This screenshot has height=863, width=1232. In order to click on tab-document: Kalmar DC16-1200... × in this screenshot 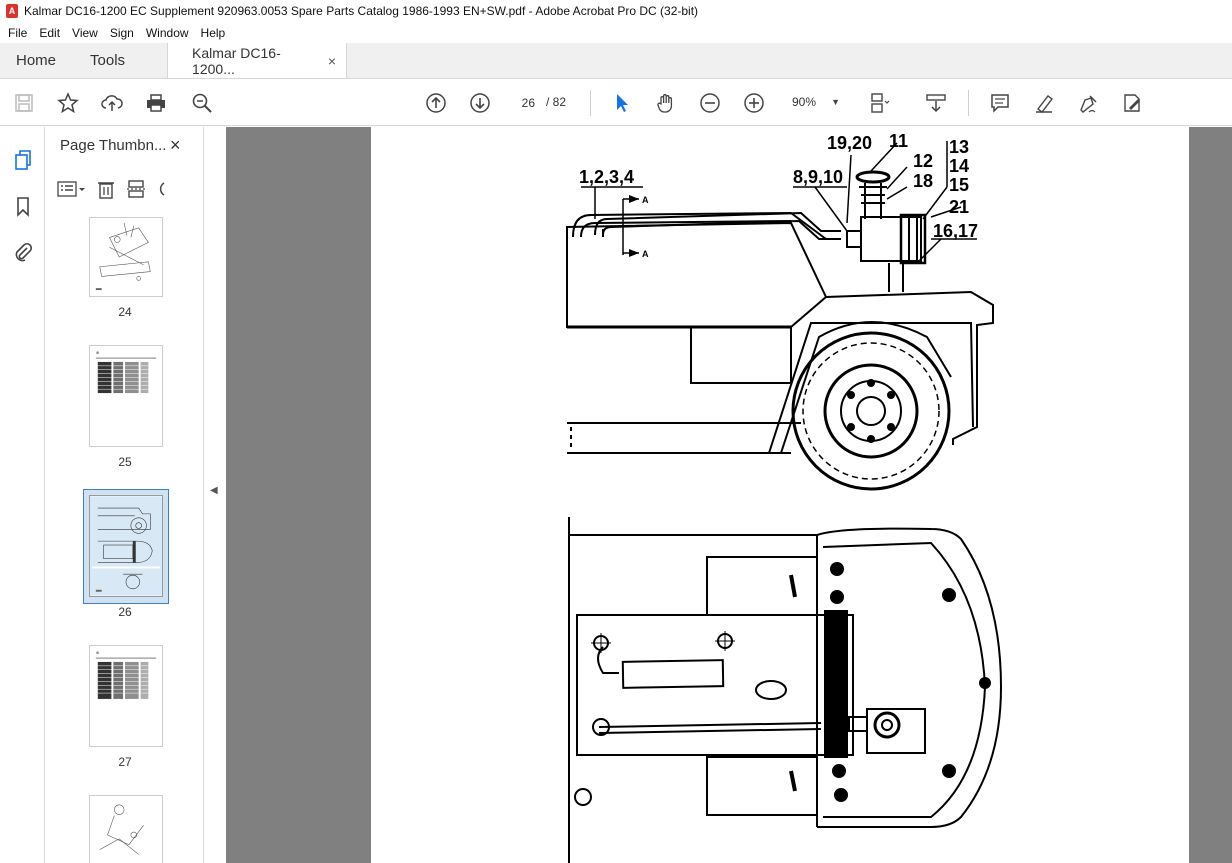, I will do `click(257, 60)`.